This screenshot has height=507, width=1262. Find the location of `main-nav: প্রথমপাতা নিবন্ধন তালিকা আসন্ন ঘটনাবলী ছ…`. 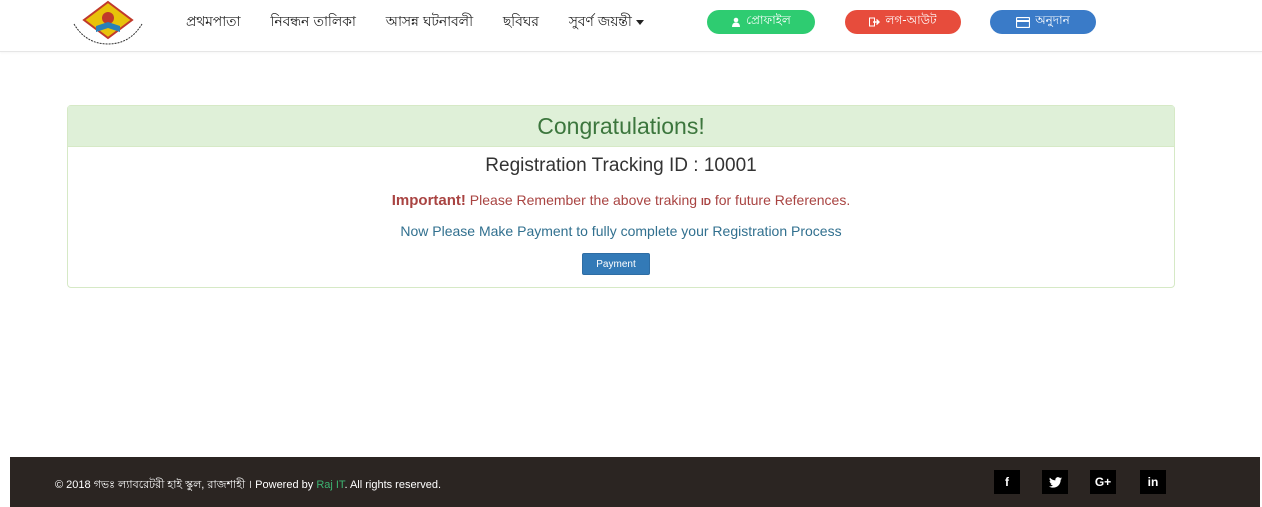

main-nav: প্রথমপাতা নিবন্ধন তালিকা আসন্ন ঘটনাবলী ছ… is located at coordinates (415, 22).